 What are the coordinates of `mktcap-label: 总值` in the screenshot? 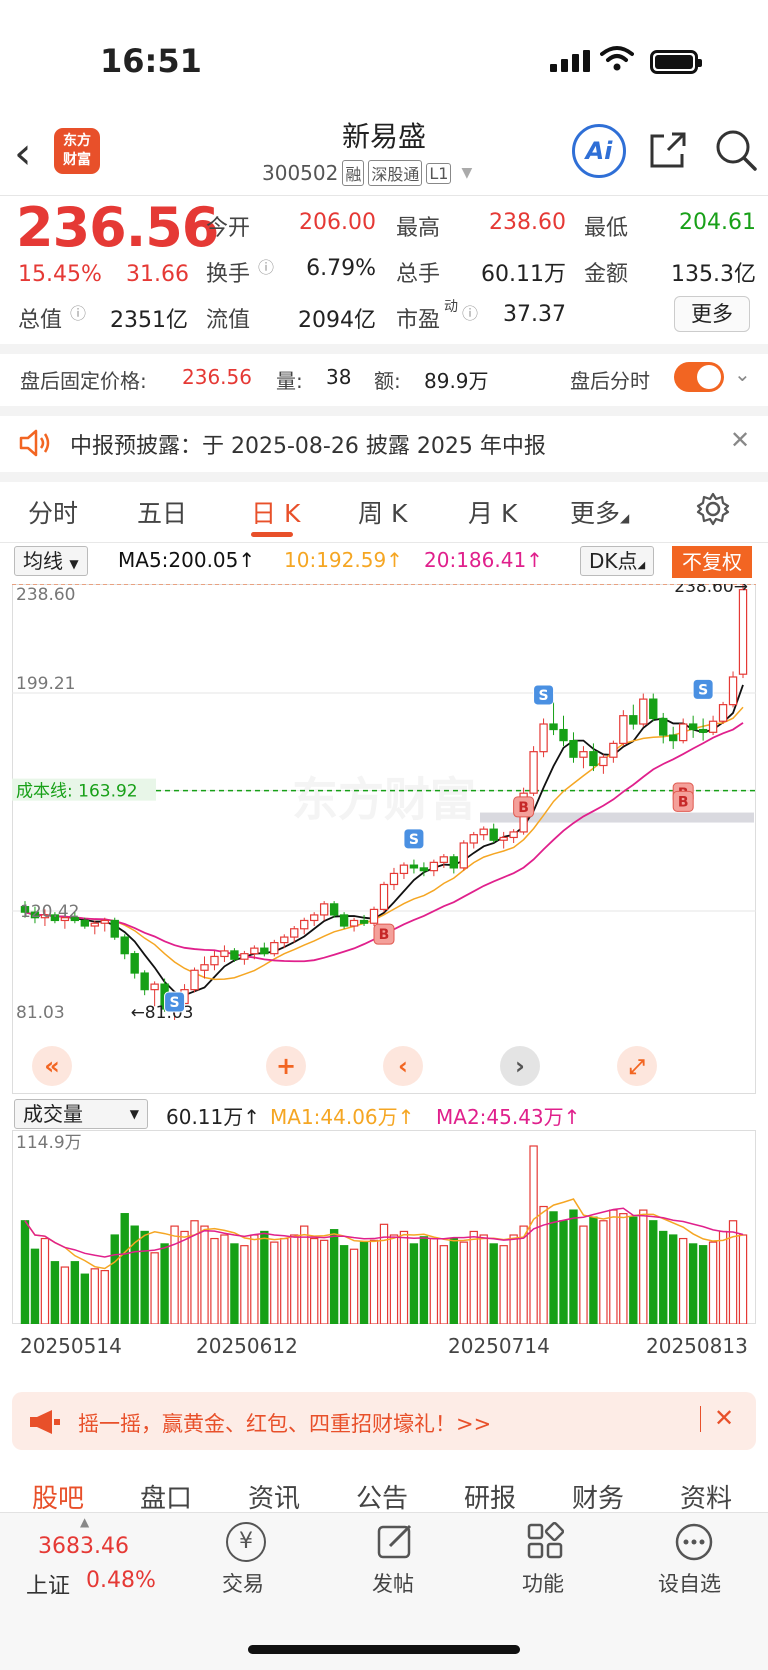 It's located at (40, 320).